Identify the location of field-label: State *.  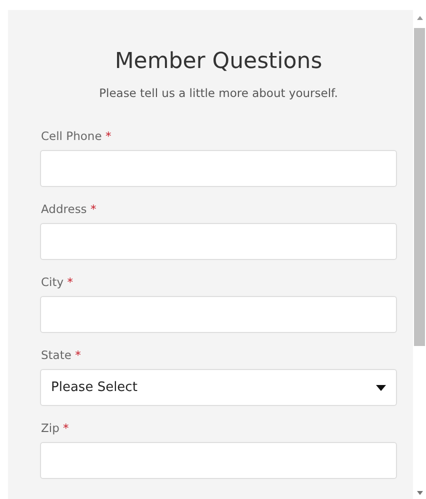
(61, 355).